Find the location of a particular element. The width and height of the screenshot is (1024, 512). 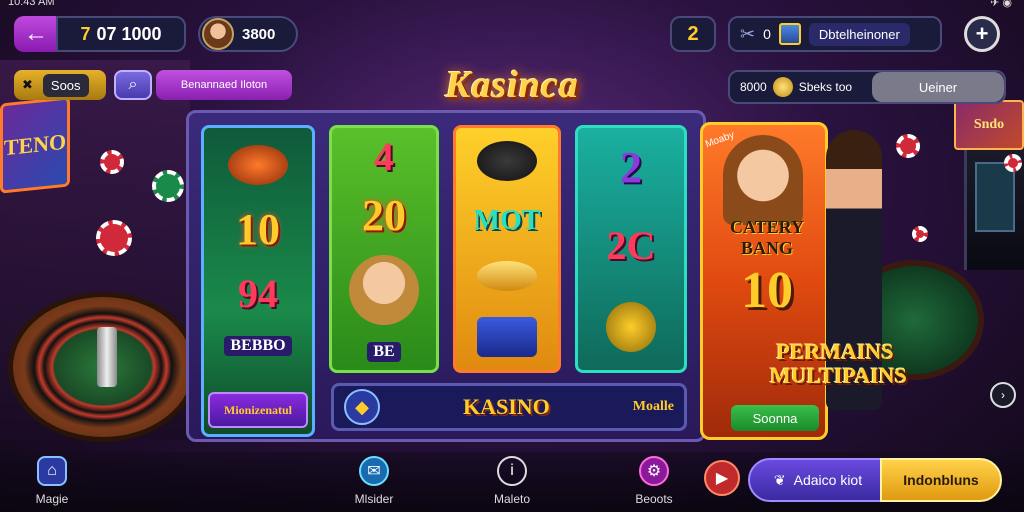

banana-icon is located at coordinates (507, 276).